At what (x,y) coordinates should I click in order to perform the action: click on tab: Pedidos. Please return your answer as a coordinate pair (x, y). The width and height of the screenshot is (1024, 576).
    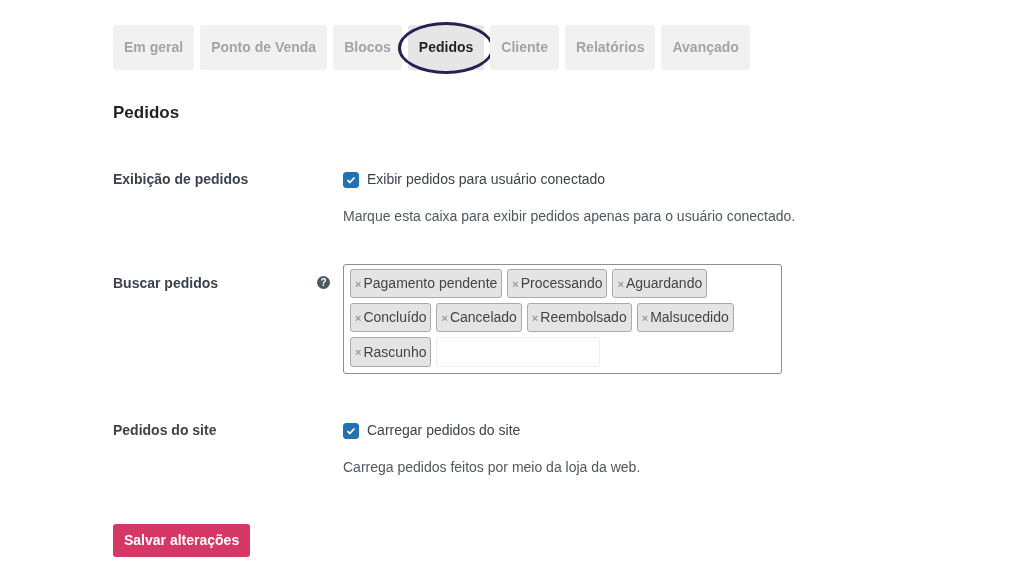
    Looking at the image, I should click on (446, 47).